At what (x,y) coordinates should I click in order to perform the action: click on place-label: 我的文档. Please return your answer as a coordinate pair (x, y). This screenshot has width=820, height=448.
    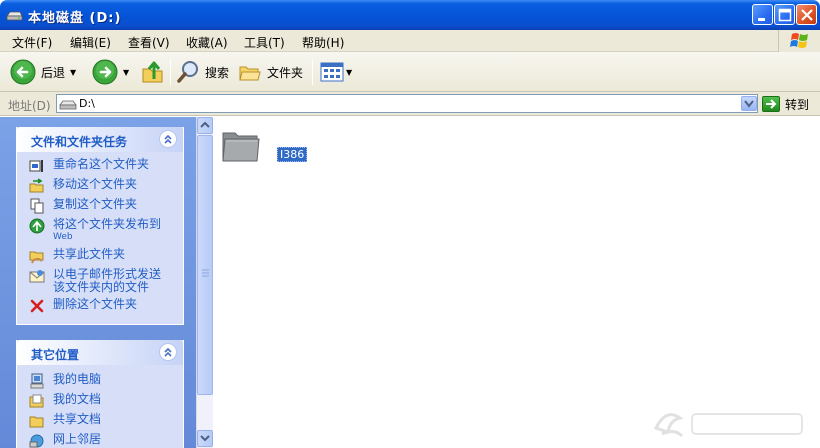
    Looking at the image, I should click on (77, 399).